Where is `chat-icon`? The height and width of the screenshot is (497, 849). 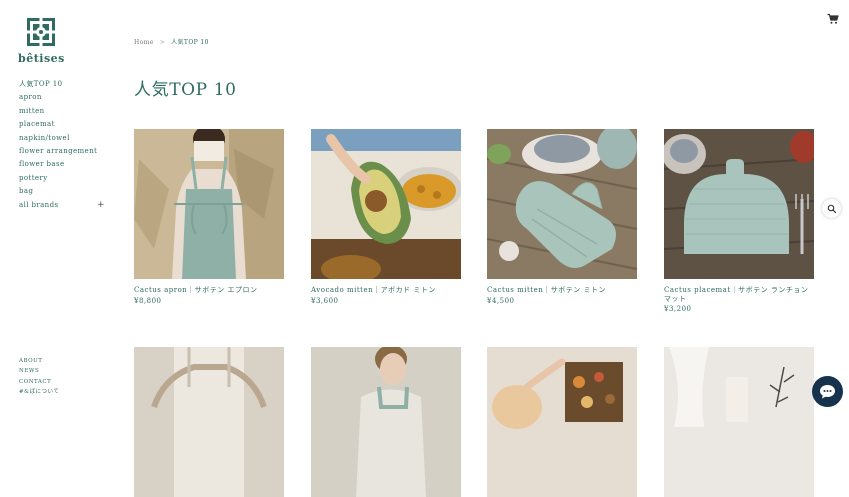
chat-icon is located at coordinates (827, 392).